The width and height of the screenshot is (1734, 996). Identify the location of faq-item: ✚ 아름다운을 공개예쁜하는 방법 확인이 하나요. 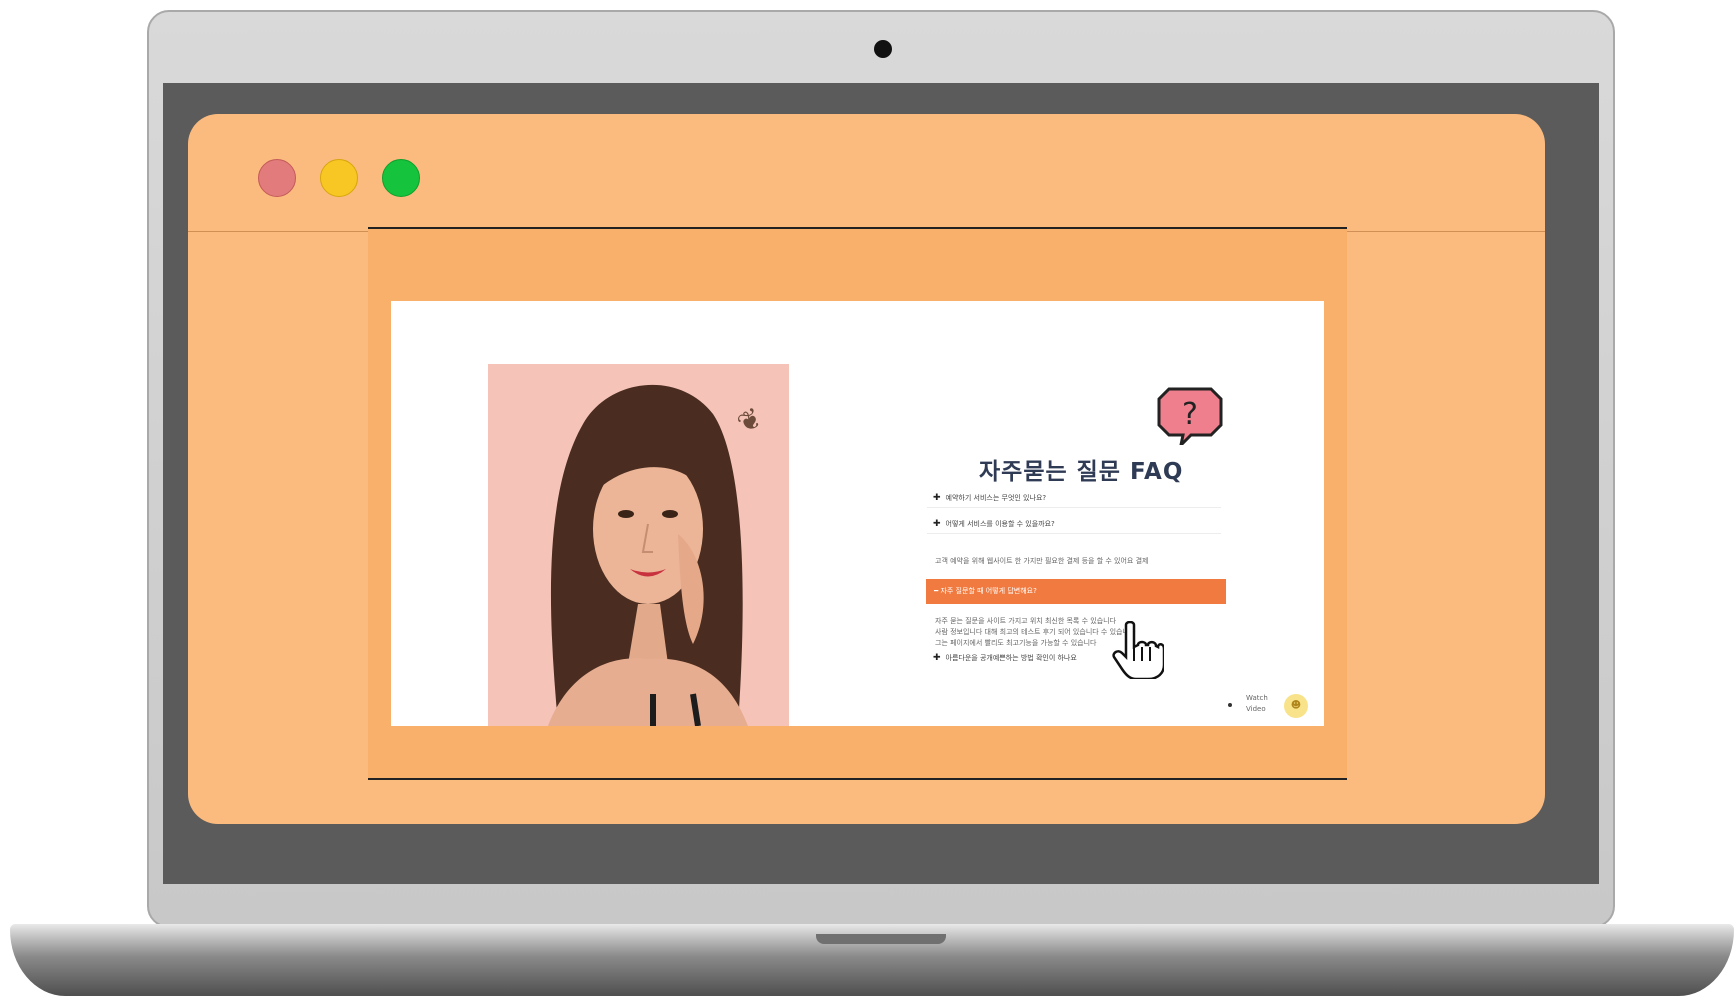
(1005, 658).